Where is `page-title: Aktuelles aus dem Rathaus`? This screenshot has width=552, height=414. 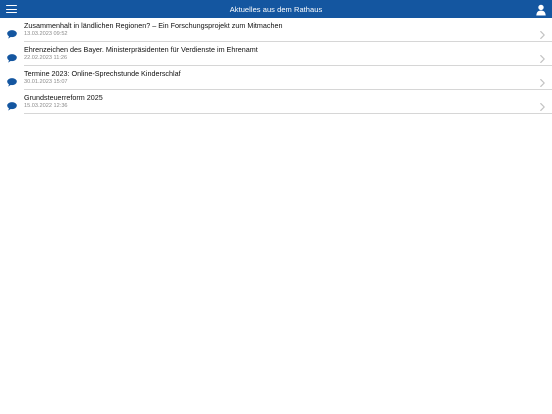
page-title: Aktuelles aus dem Rathaus is located at coordinates (276, 9).